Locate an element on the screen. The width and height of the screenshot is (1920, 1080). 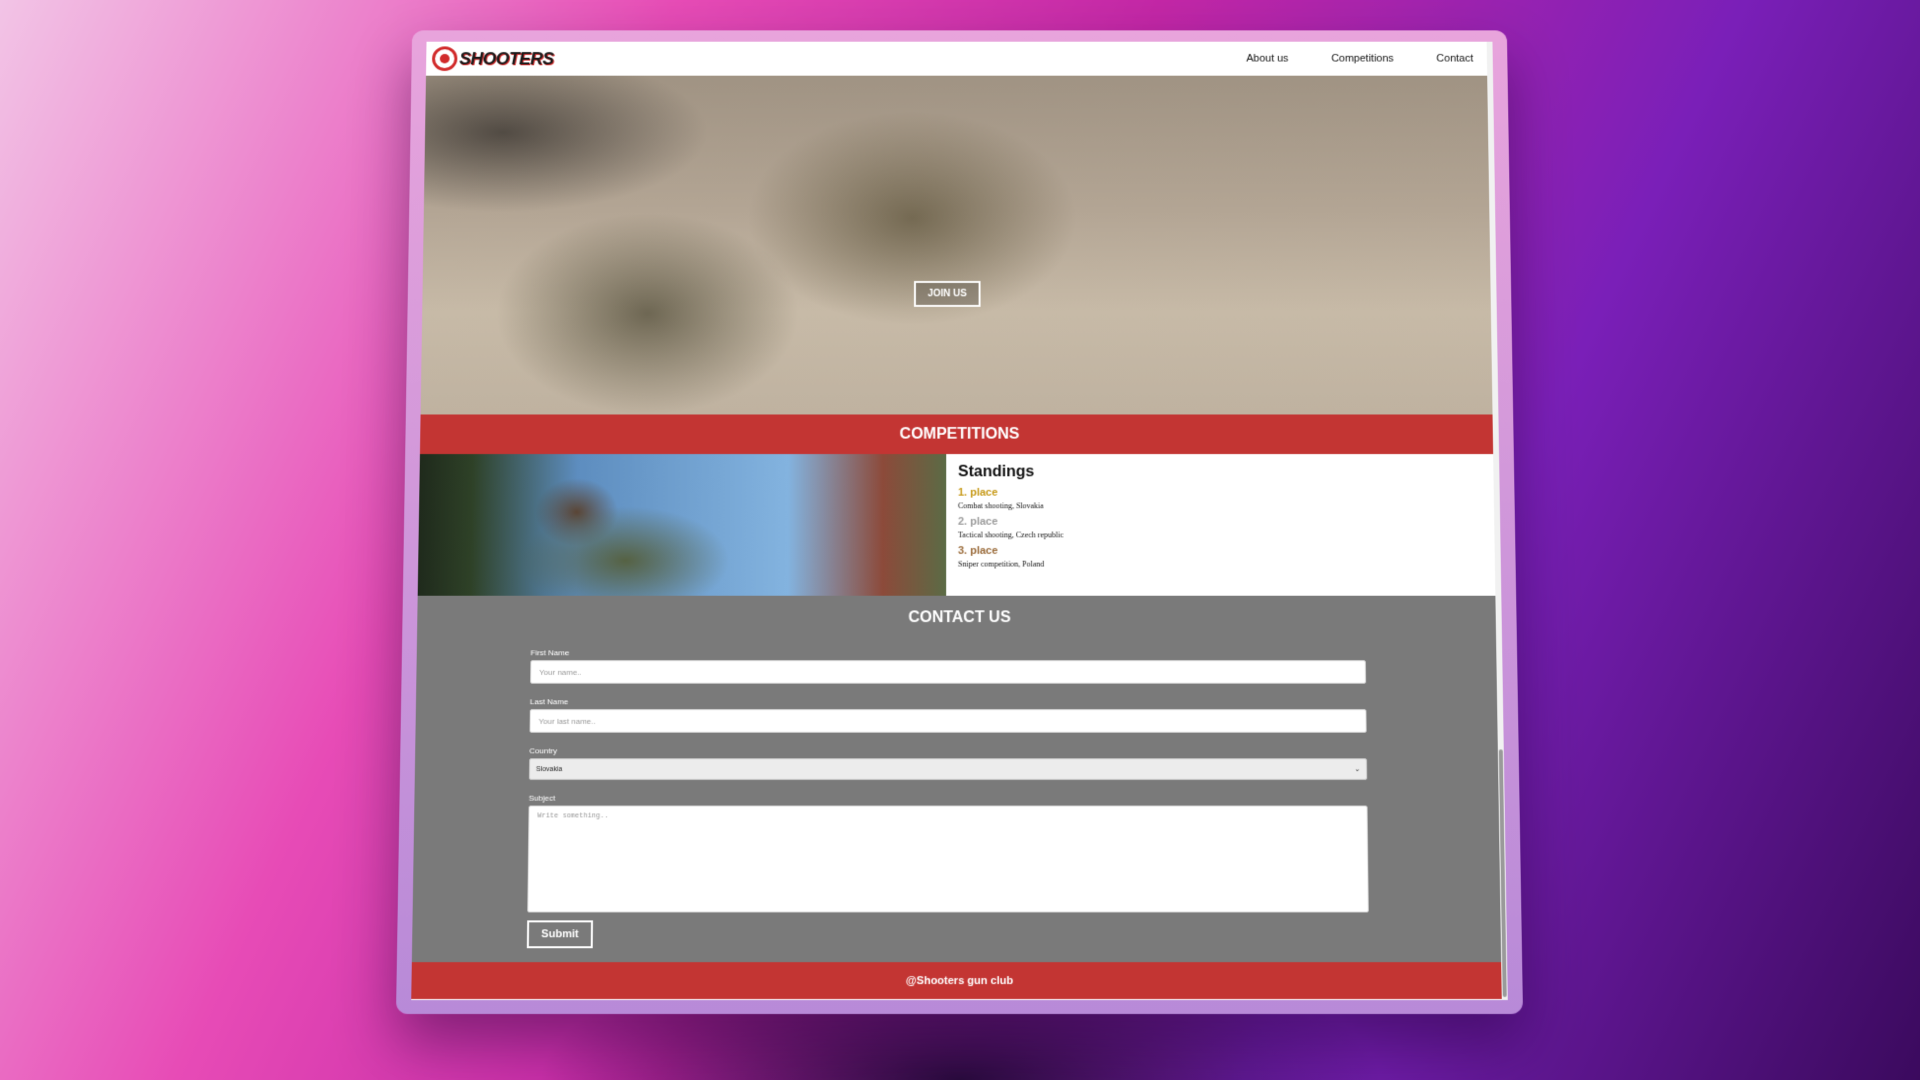
first-name-input: Your name.. is located at coordinates (948, 672).